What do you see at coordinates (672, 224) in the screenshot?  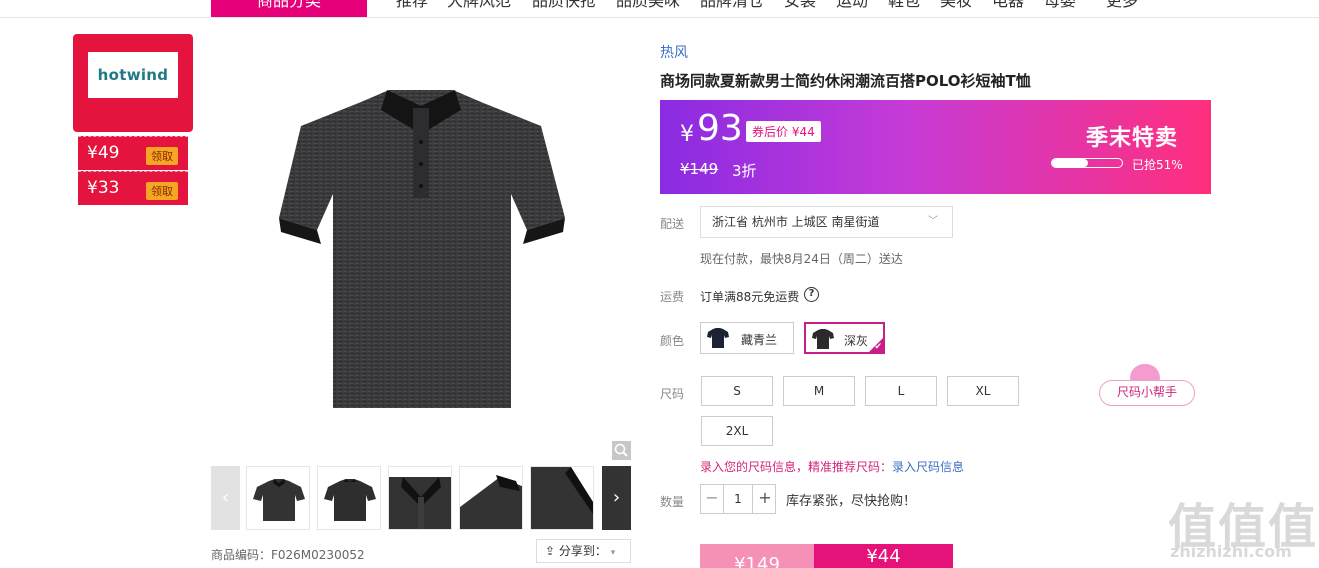 I see `delivery-label: 配送` at bounding box center [672, 224].